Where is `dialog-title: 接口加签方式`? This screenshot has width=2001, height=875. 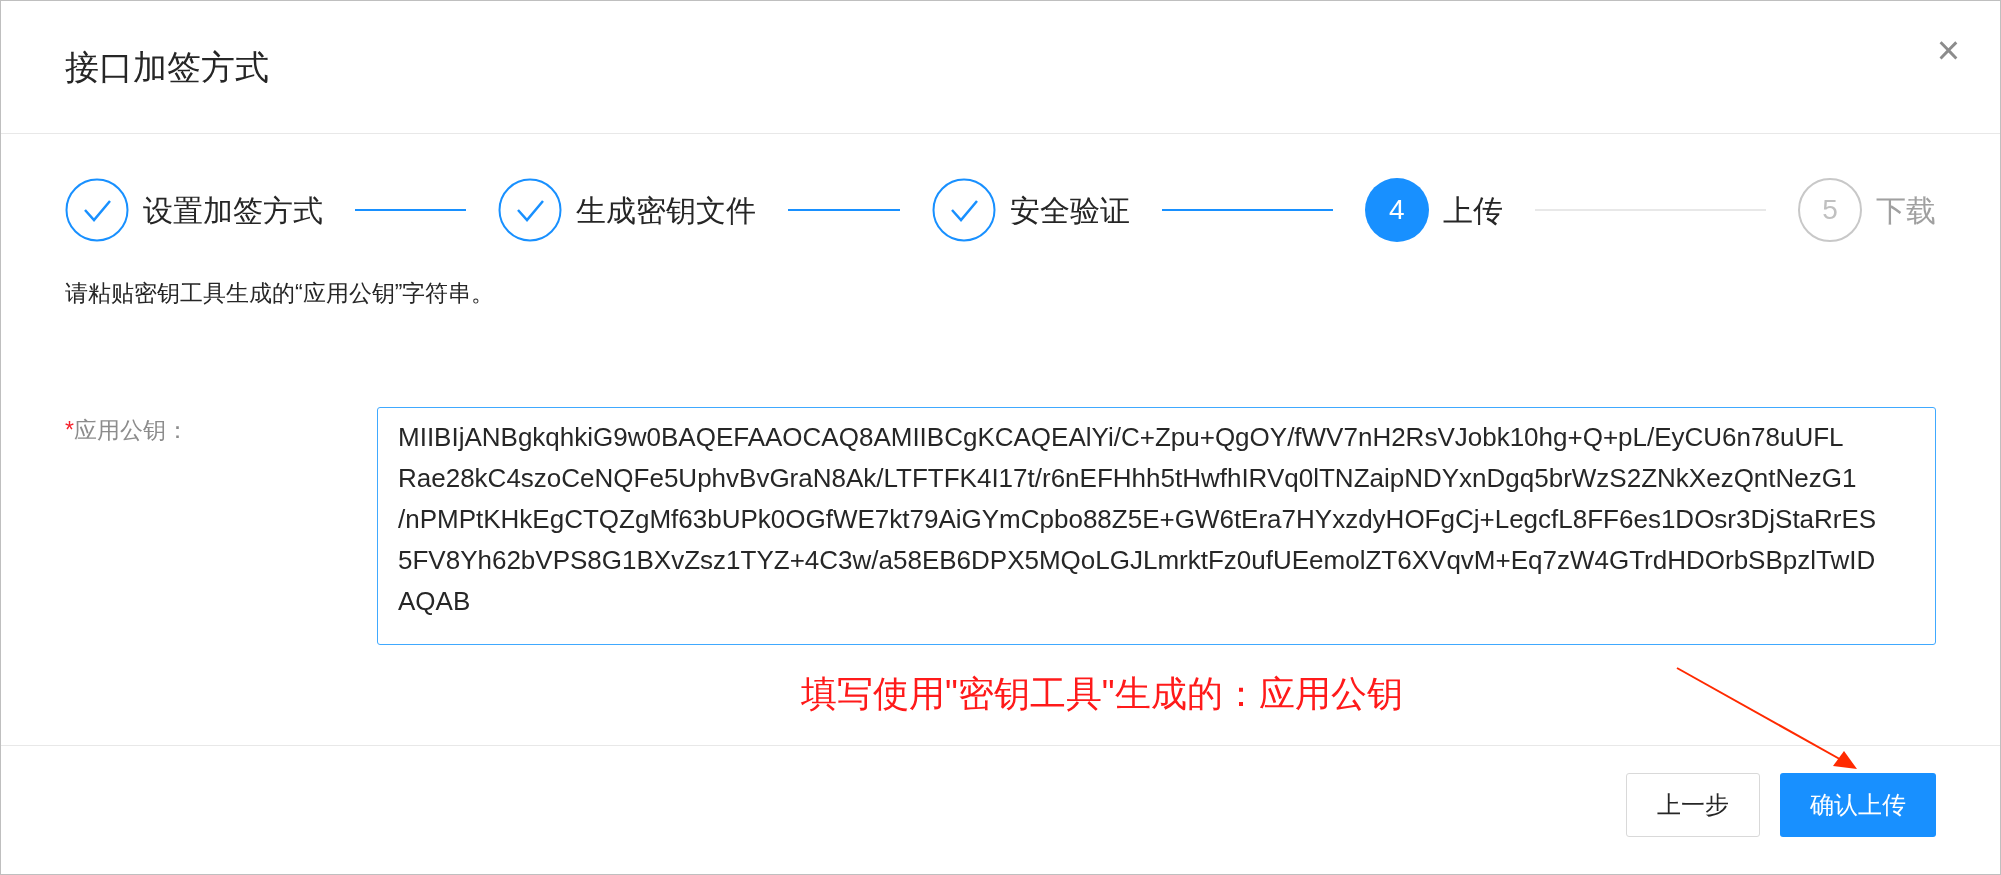
dialog-title: 接口加签方式 is located at coordinates (167, 67).